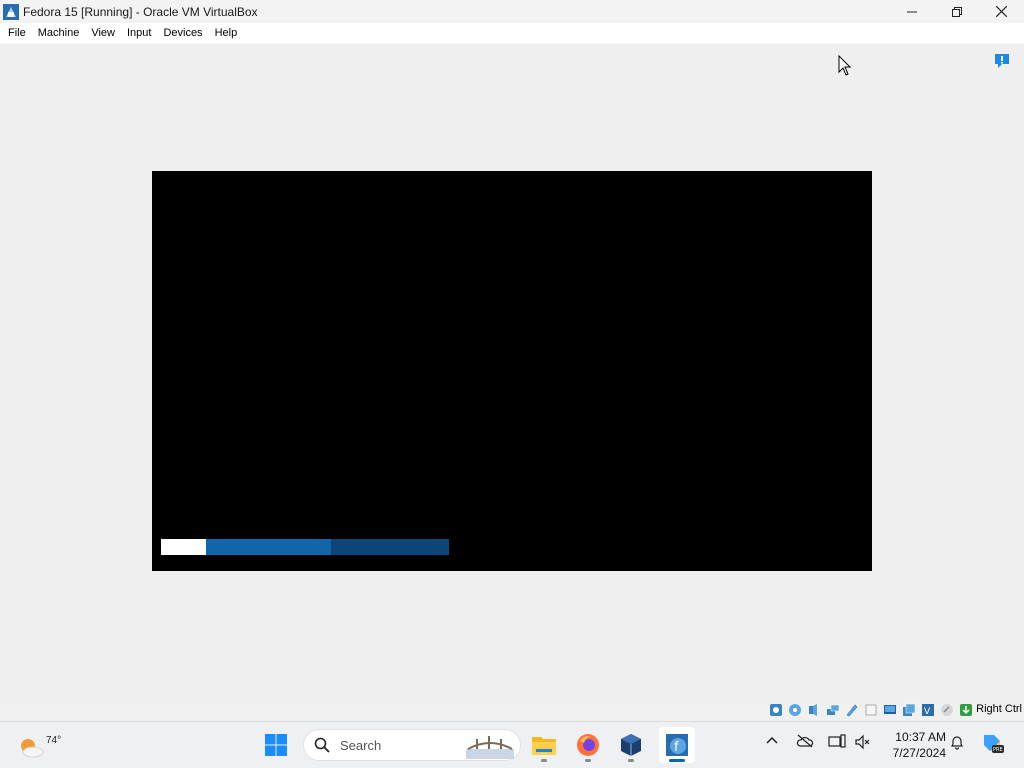 The image size is (1024, 768). What do you see at coordinates (182, 33) in the screenshot?
I see `menu-devices: Devices` at bounding box center [182, 33].